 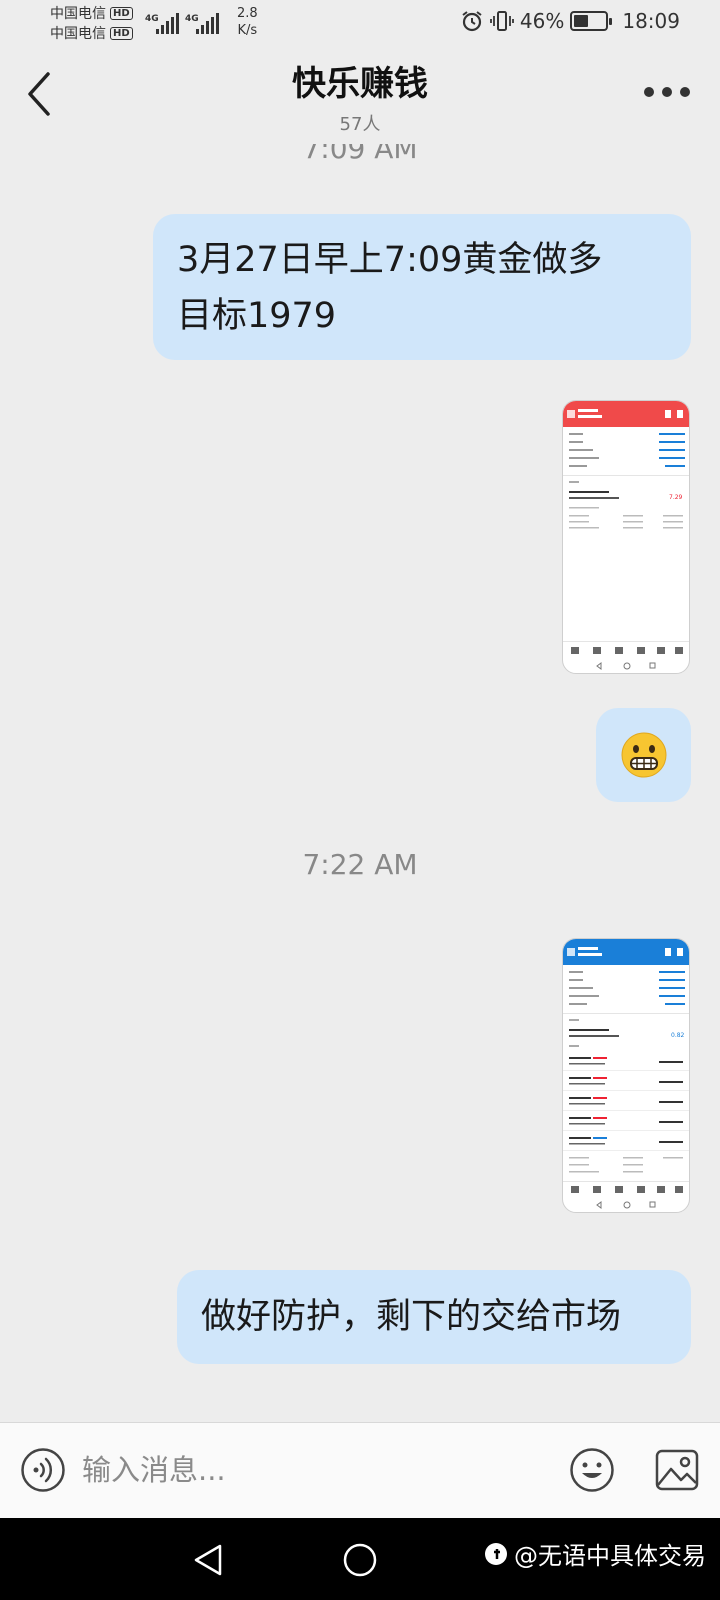 What do you see at coordinates (496, 1553) in the screenshot?
I see `platform-logo-icon` at bounding box center [496, 1553].